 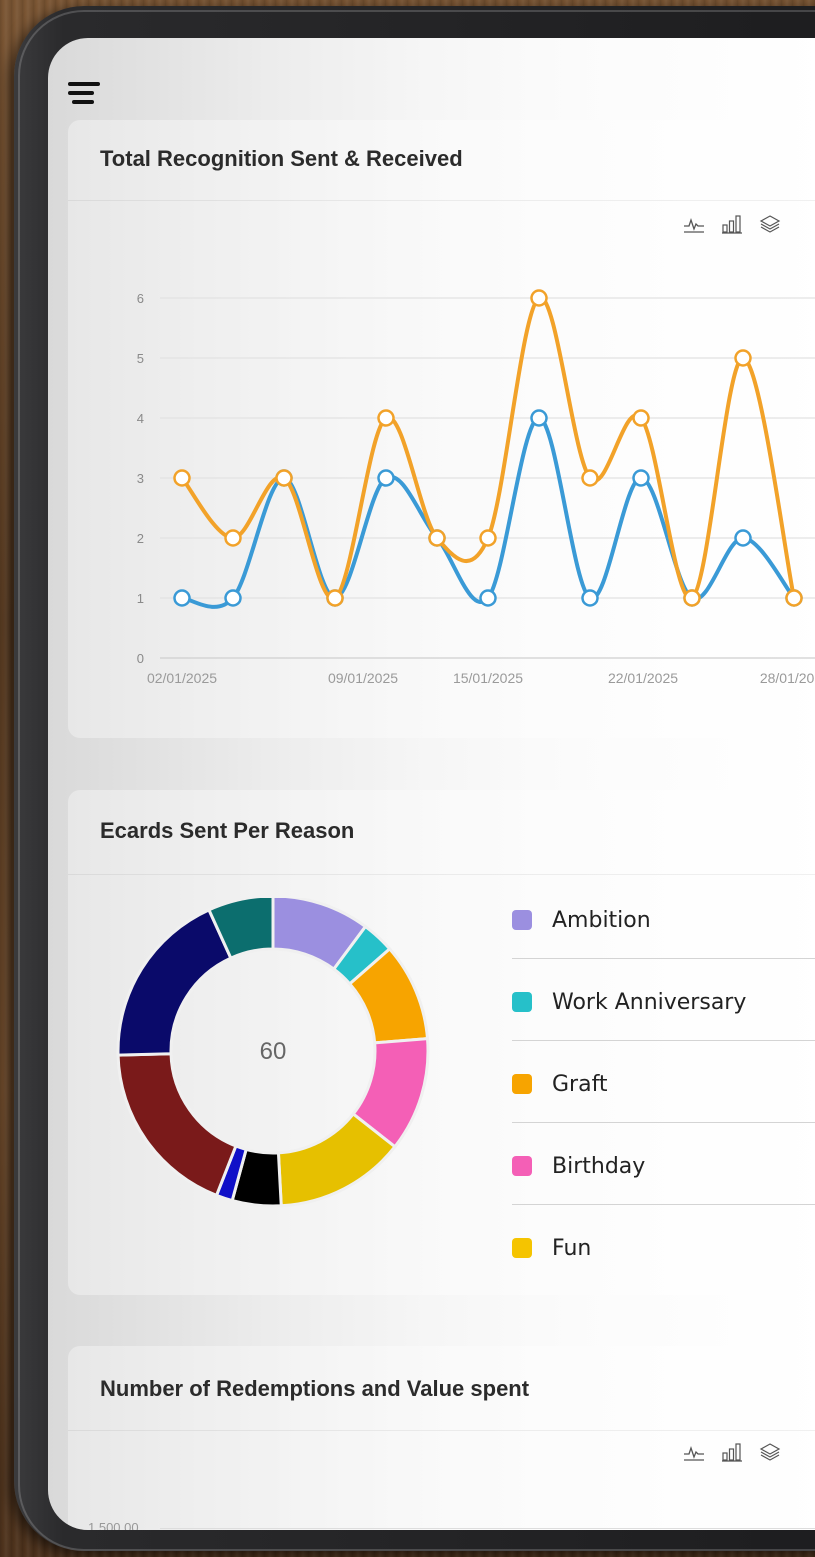 What do you see at coordinates (572, 1248) in the screenshot?
I see `legend-label: Fun` at bounding box center [572, 1248].